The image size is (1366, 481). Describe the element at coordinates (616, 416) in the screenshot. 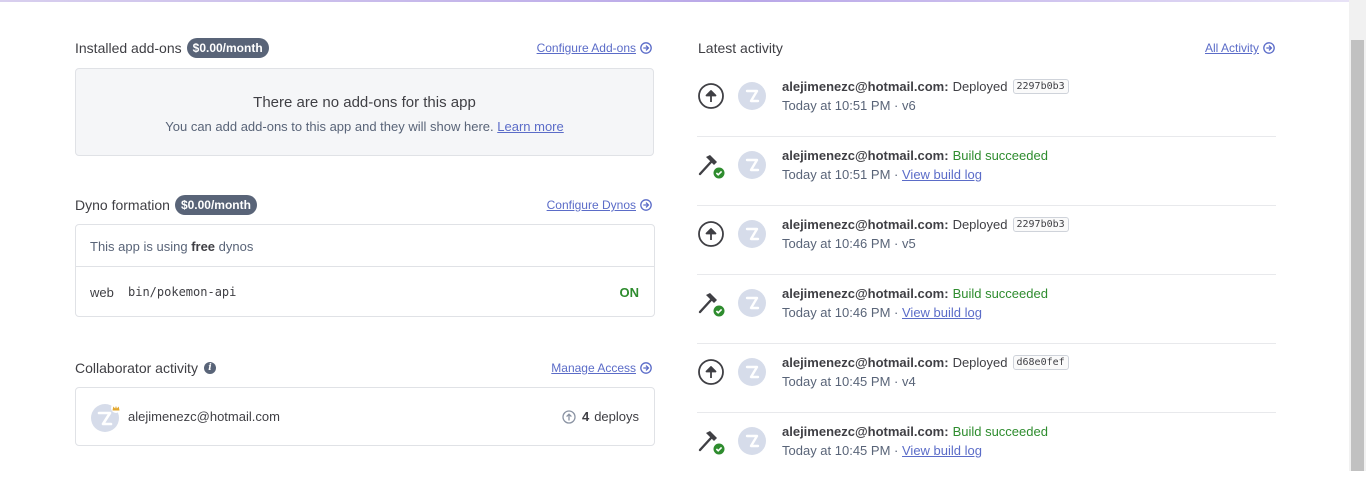

I see `deploy-label: deploys` at that location.